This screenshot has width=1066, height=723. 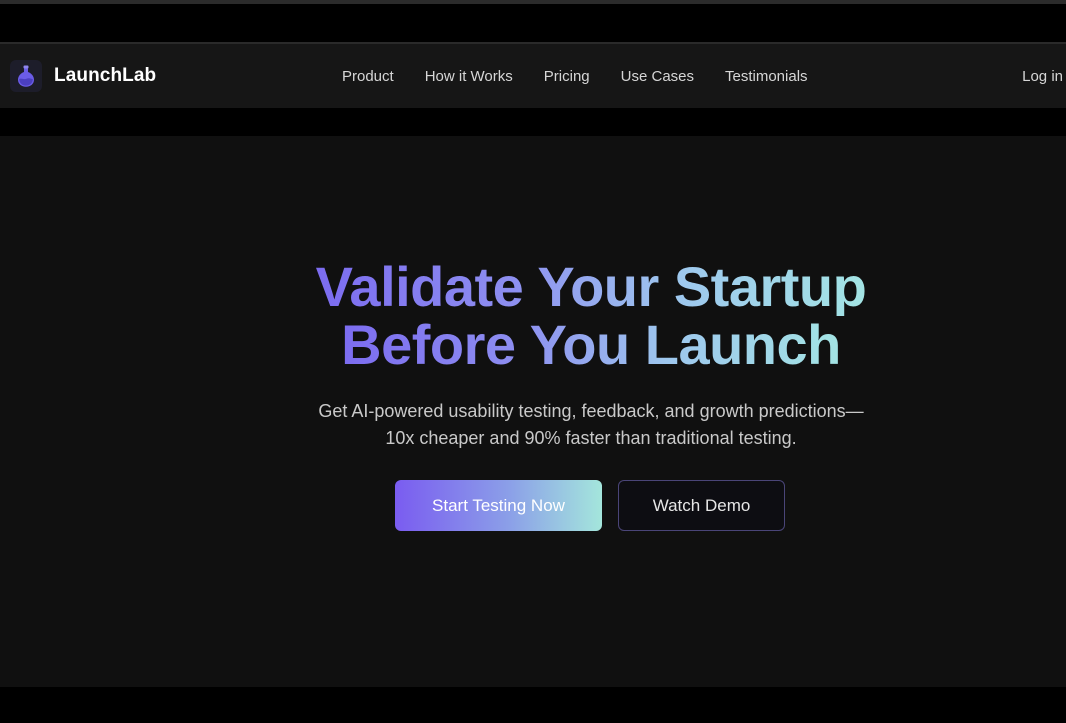 I want to click on watch-demo-button: Watch Demo, so click(x=701, y=505).